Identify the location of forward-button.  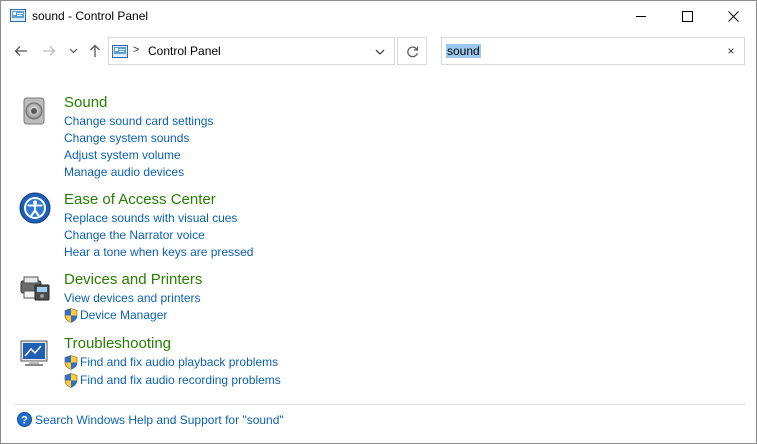
(49, 51).